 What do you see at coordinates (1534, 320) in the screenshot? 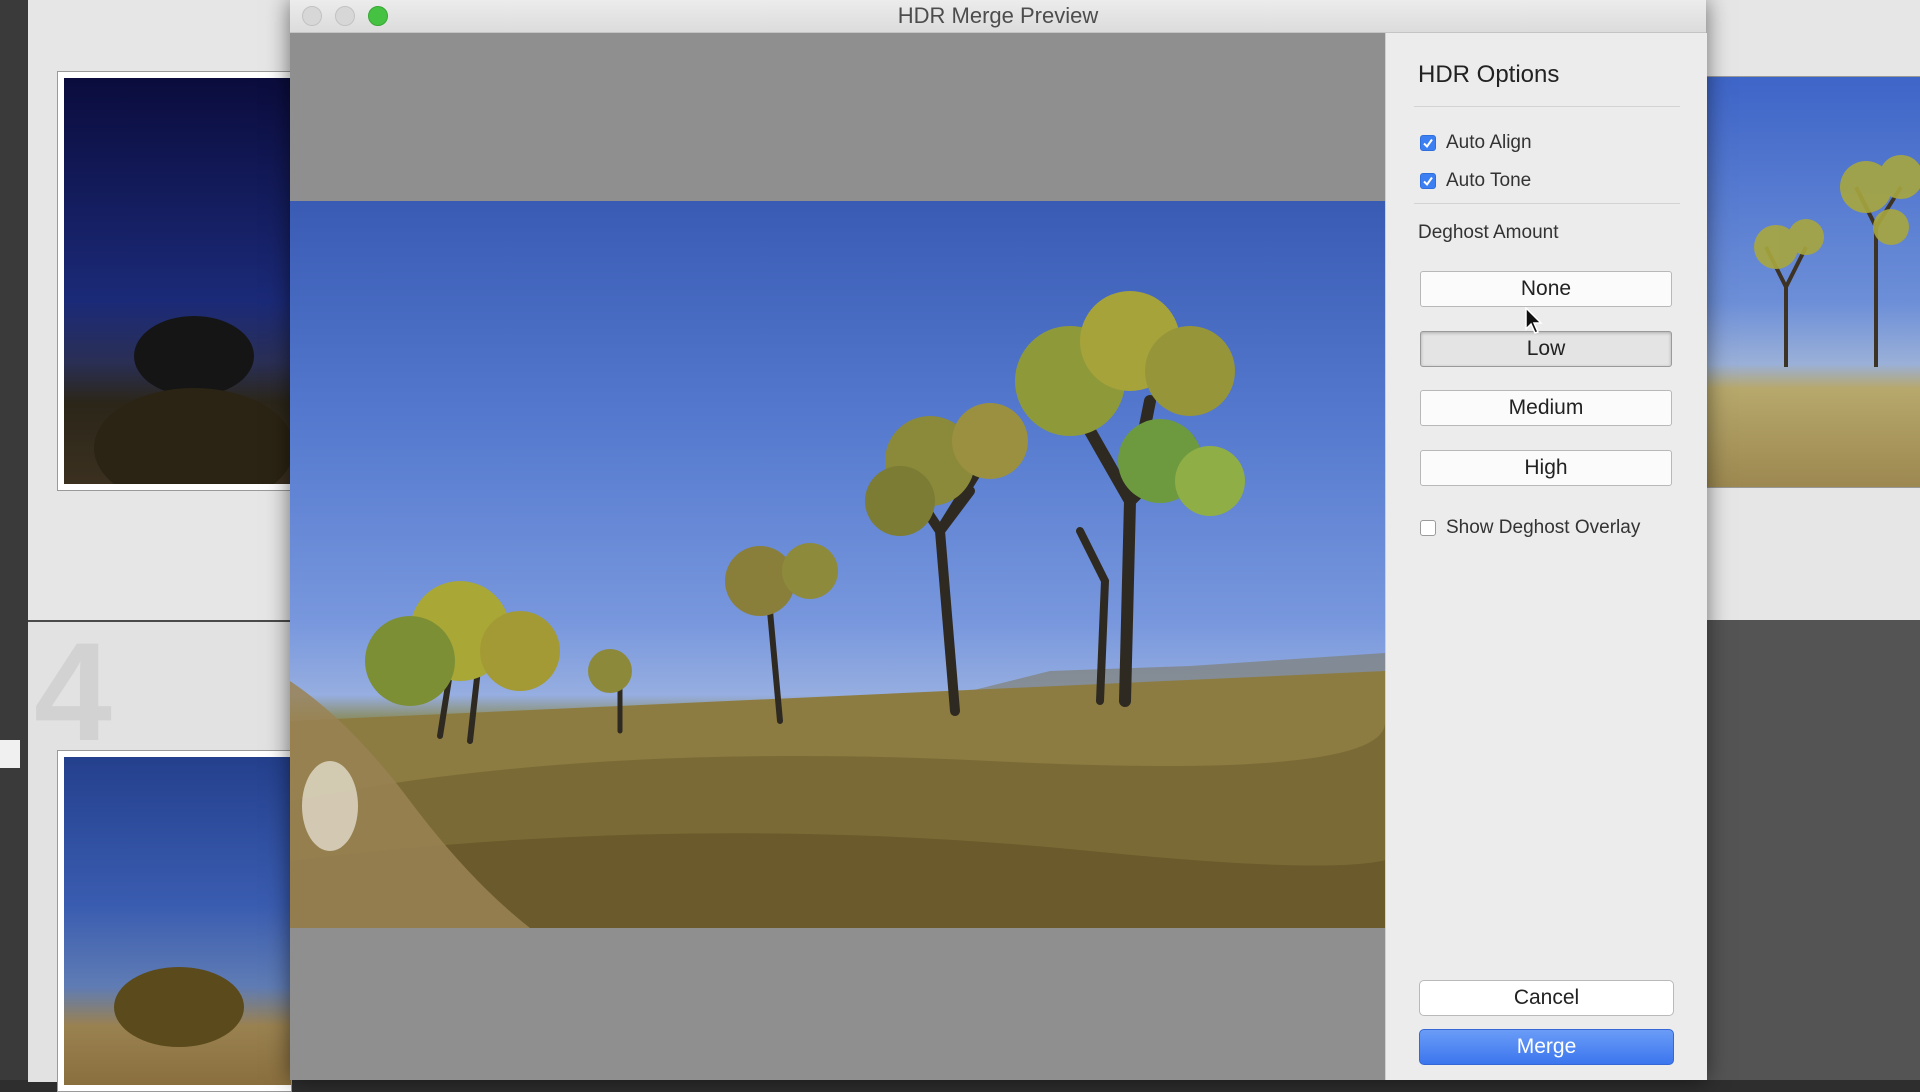
I see `mouse-cursor-icon` at bounding box center [1534, 320].